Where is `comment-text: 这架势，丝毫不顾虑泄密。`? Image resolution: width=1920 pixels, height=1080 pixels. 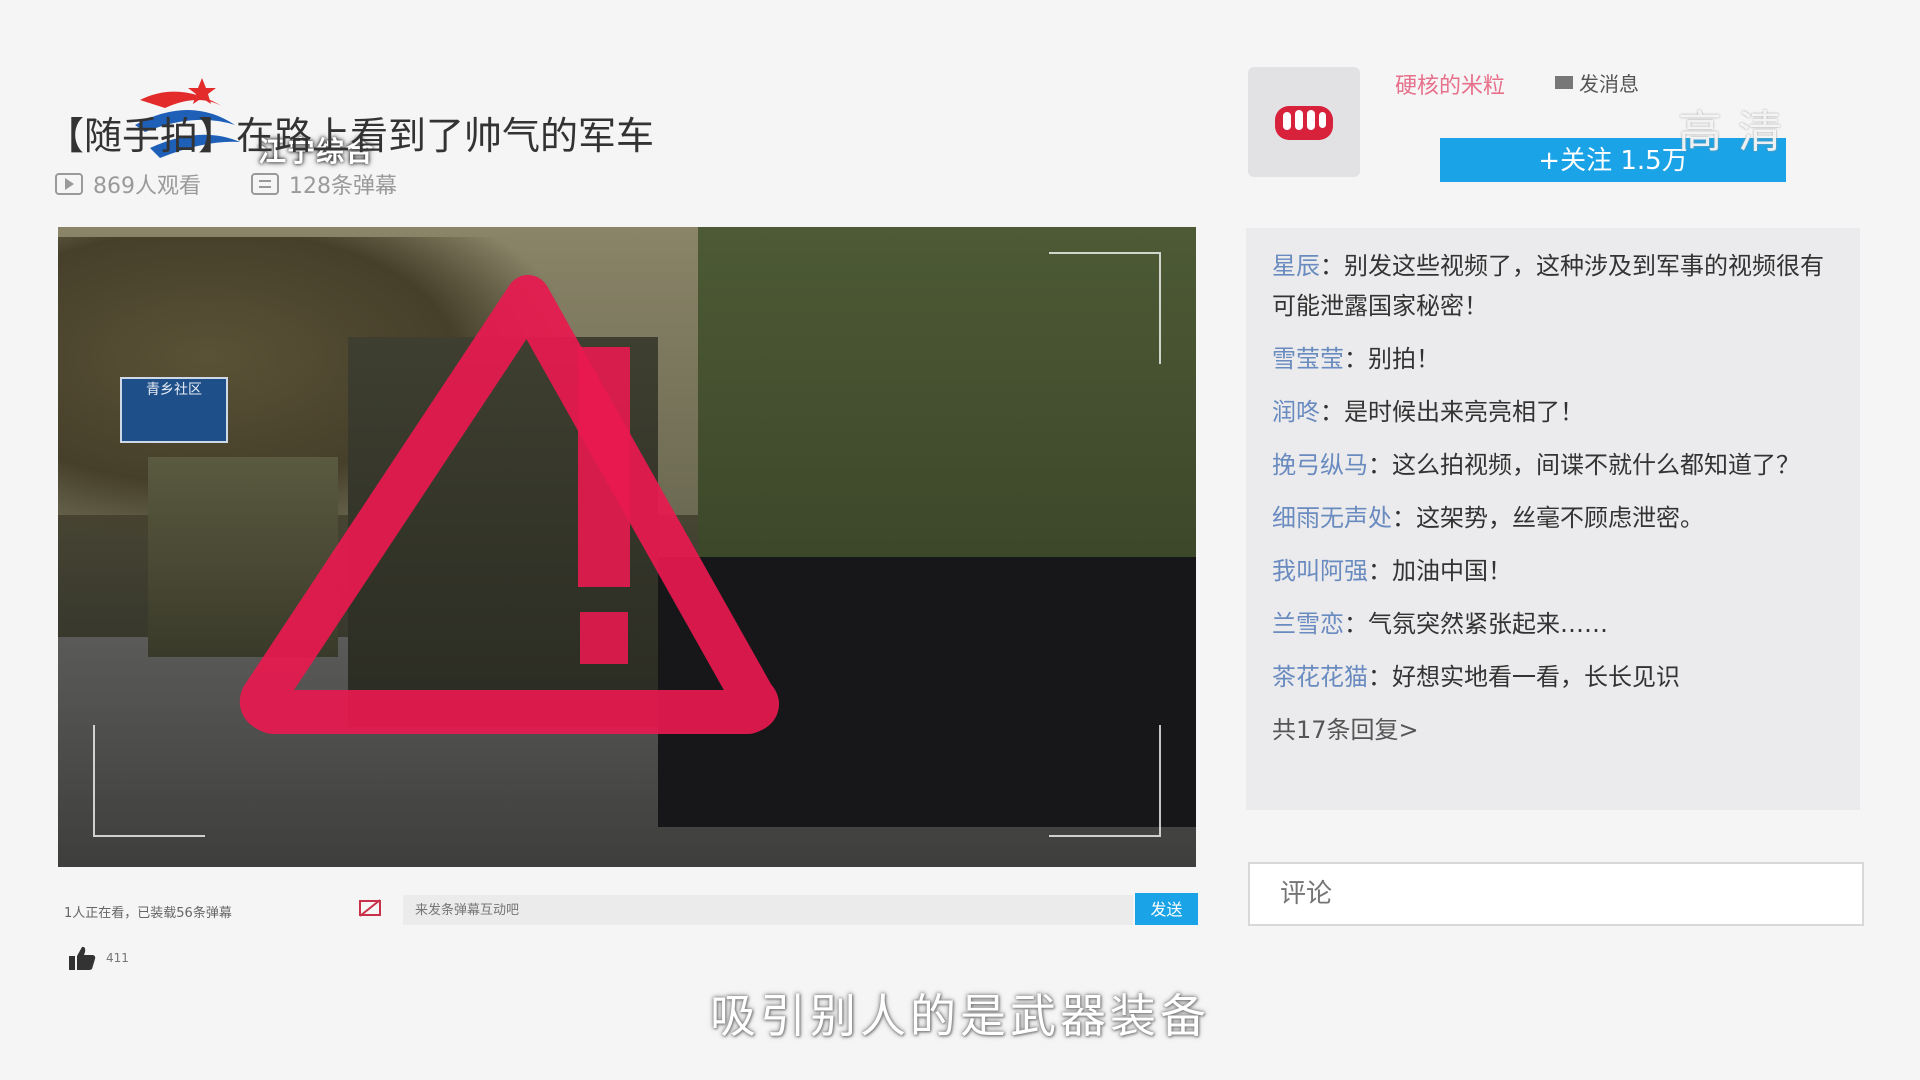 comment-text: 这架势，丝毫不顾虑泄密。 is located at coordinates (1560, 518).